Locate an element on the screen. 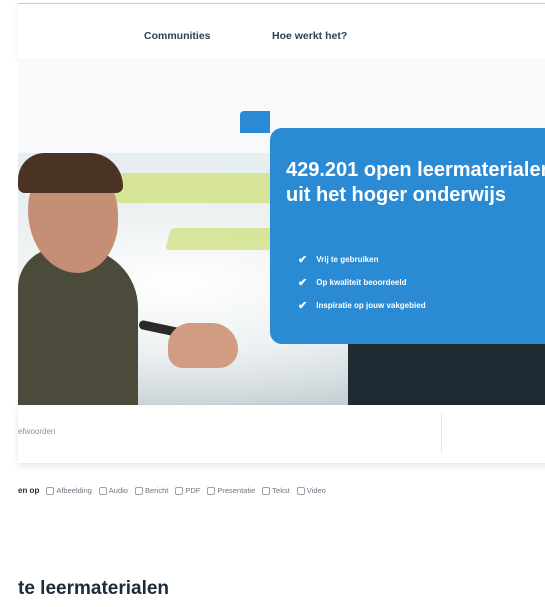 The width and height of the screenshot is (545, 607). filter-tekst: Tekst is located at coordinates (276, 490).